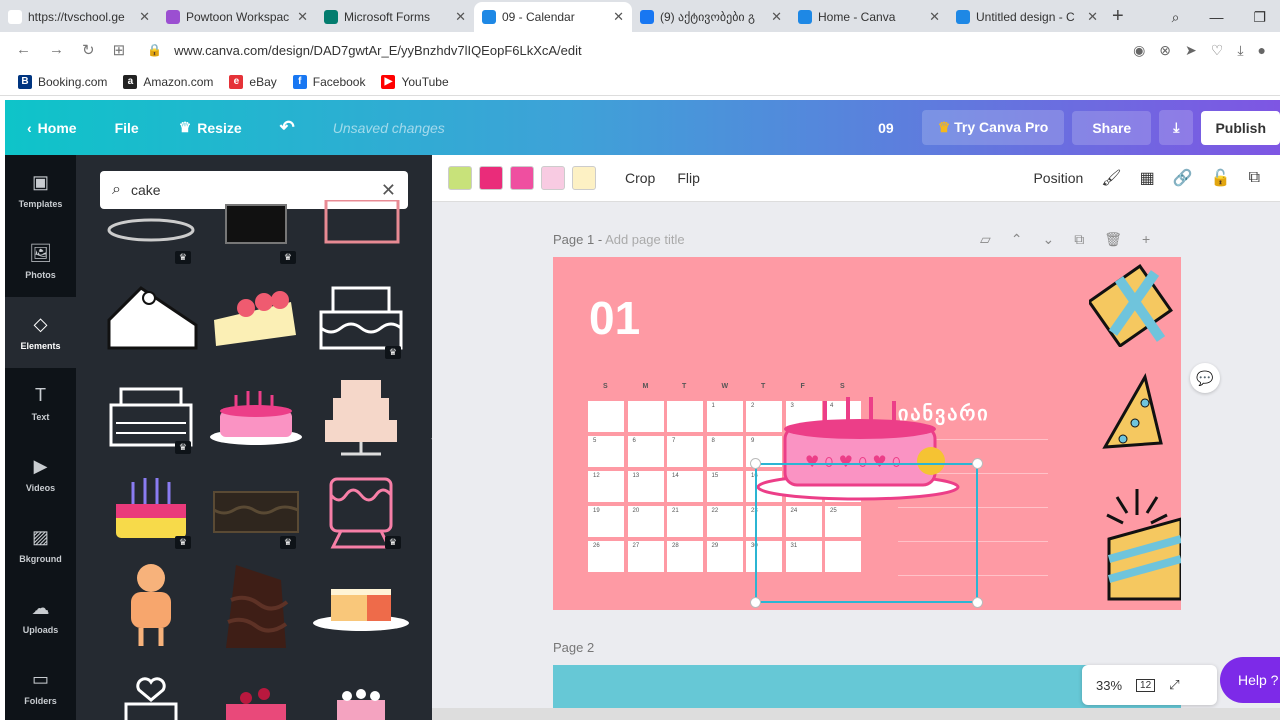 This screenshot has width=1280, height=723. I want to click on sidenav-item-templates: ▣ Templates, so click(40, 190).